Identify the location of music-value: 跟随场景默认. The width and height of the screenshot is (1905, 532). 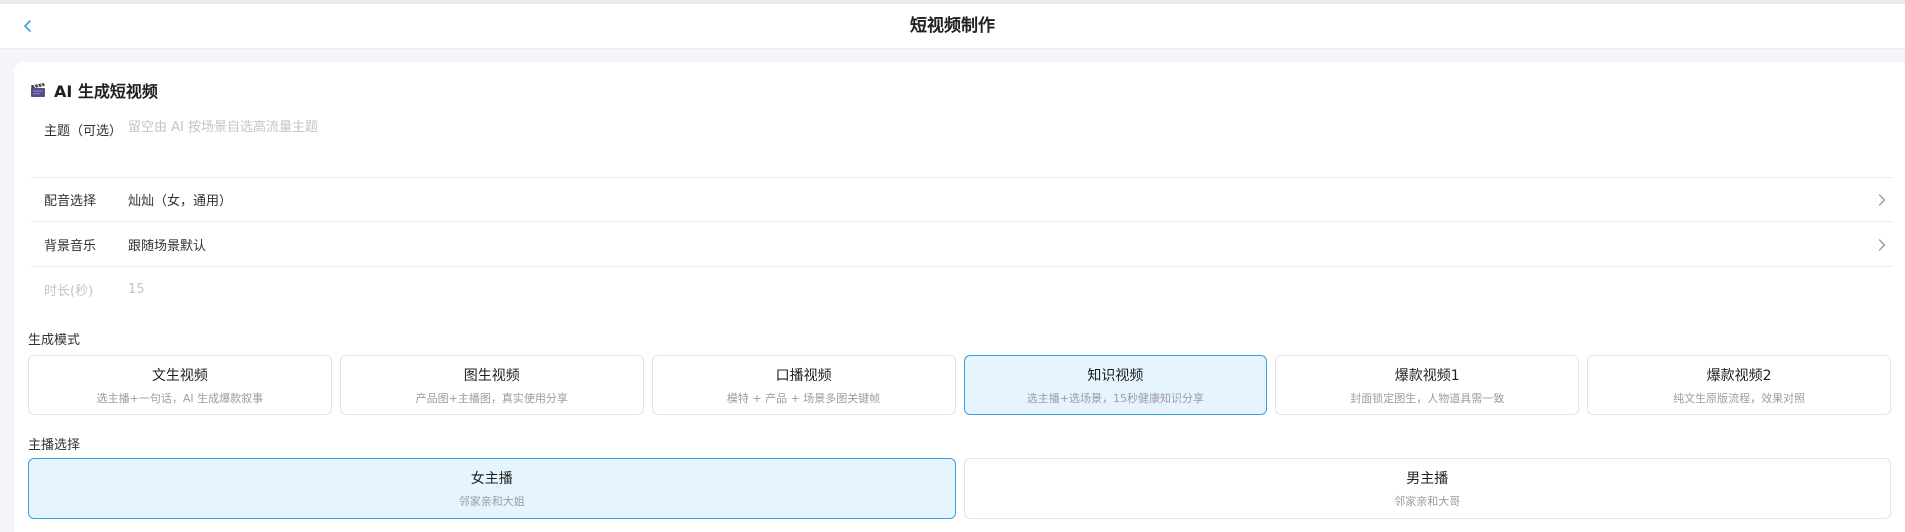
(167, 246).